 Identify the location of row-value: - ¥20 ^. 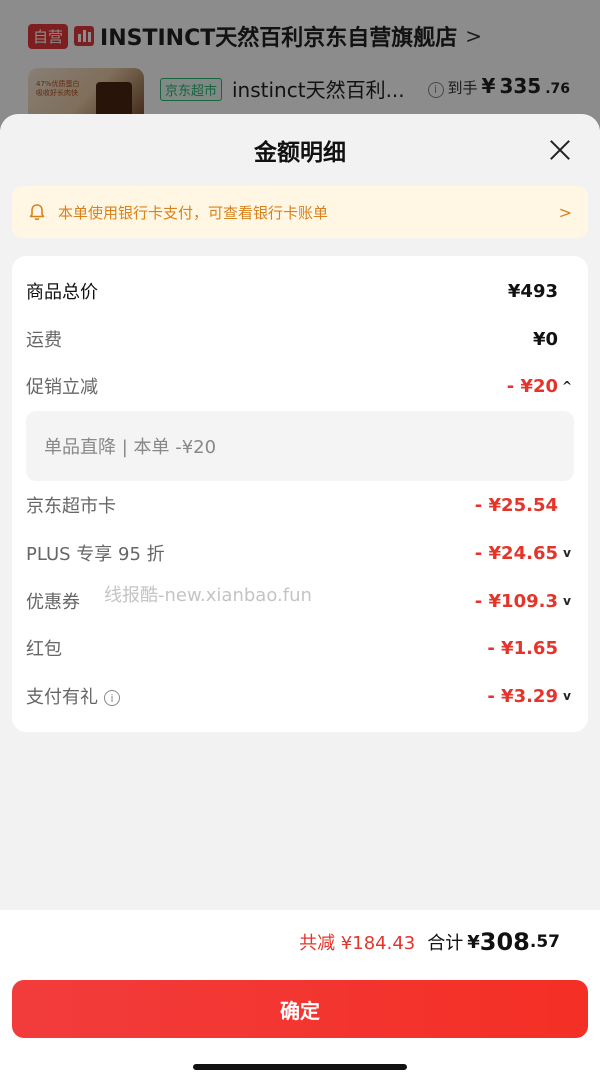
(540, 386).